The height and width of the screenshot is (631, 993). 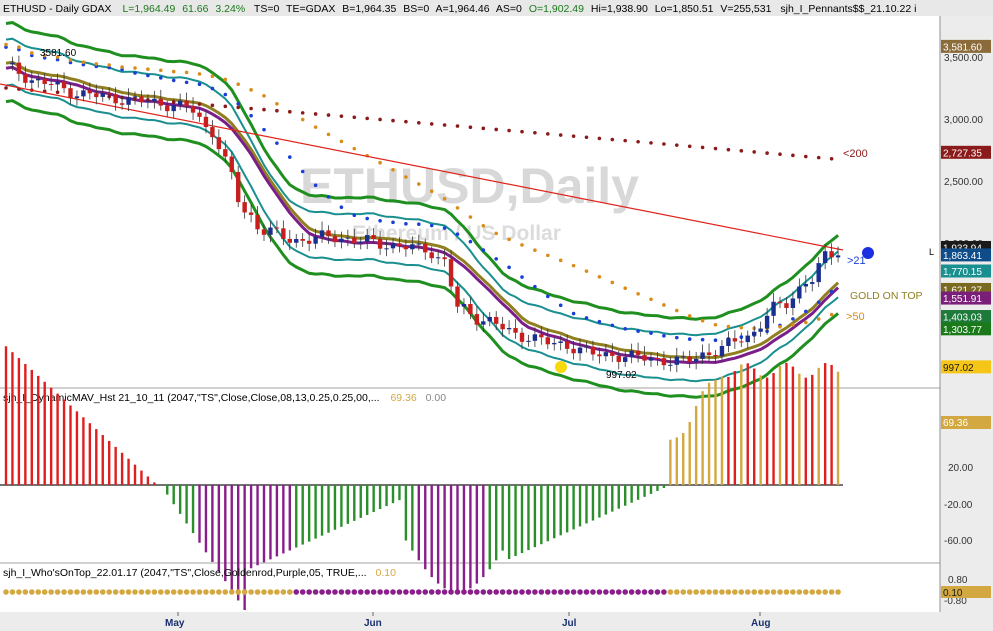 I want to click on osc-tick: -20.00, so click(x=958, y=505).